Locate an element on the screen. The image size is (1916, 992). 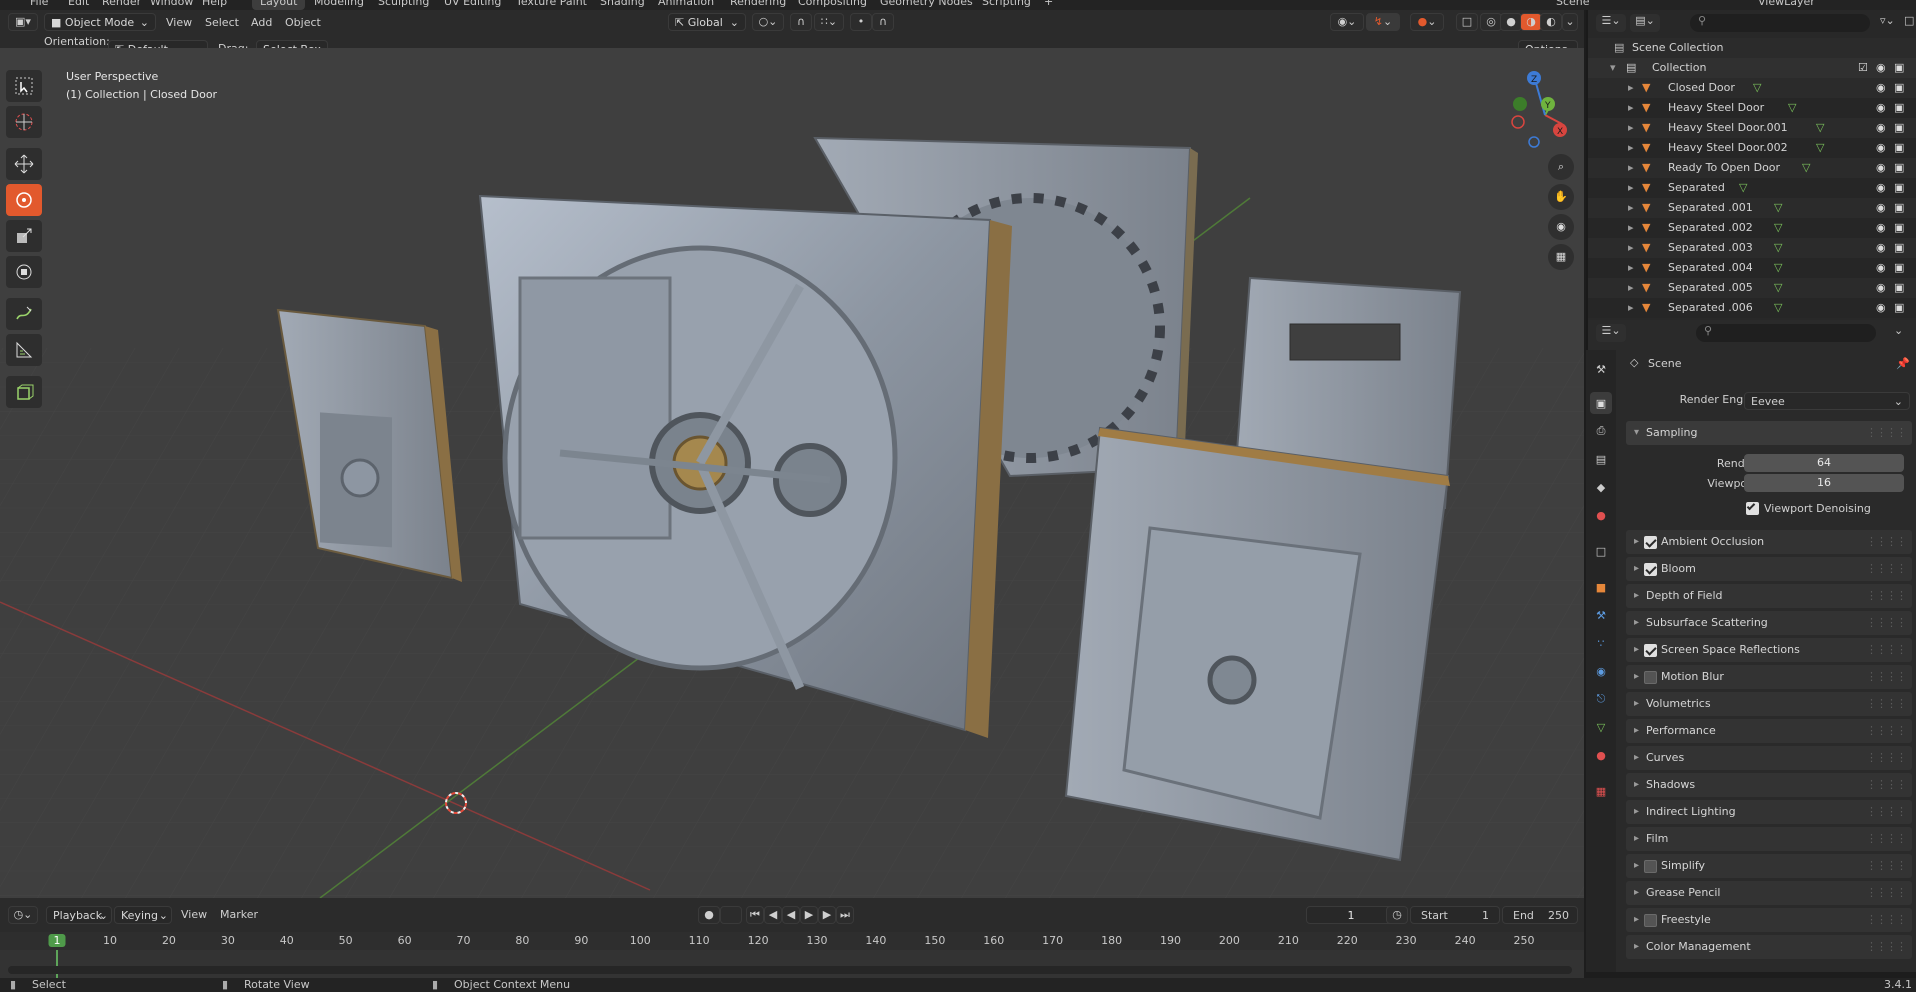
snap-target-icon: ∷⌄ is located at coordinates (829, 22).